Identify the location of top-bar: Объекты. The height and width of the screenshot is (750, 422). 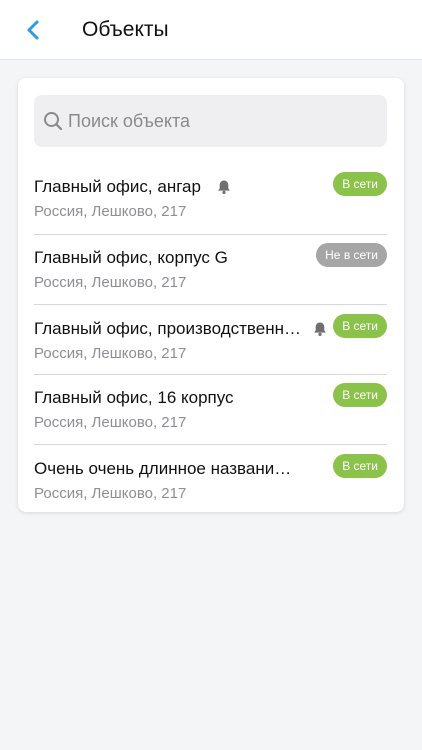
(211, 30).